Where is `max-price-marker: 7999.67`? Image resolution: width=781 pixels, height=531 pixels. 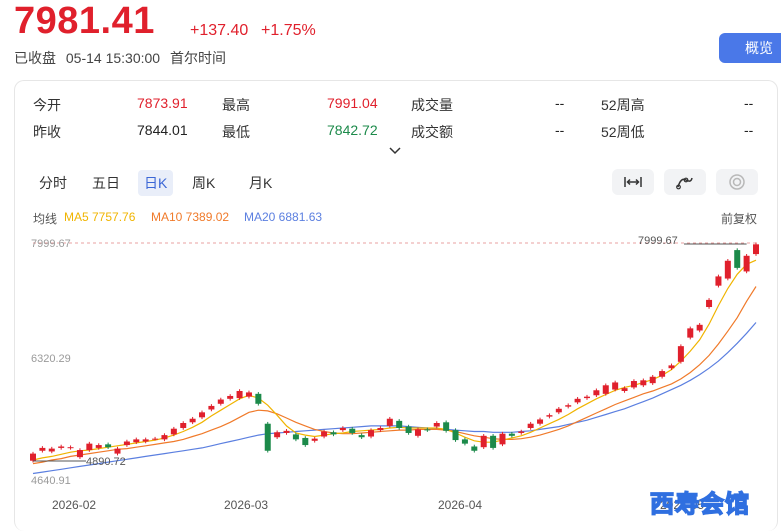 max-price-marker: 7999.67 is located at coordinates (658, 241).